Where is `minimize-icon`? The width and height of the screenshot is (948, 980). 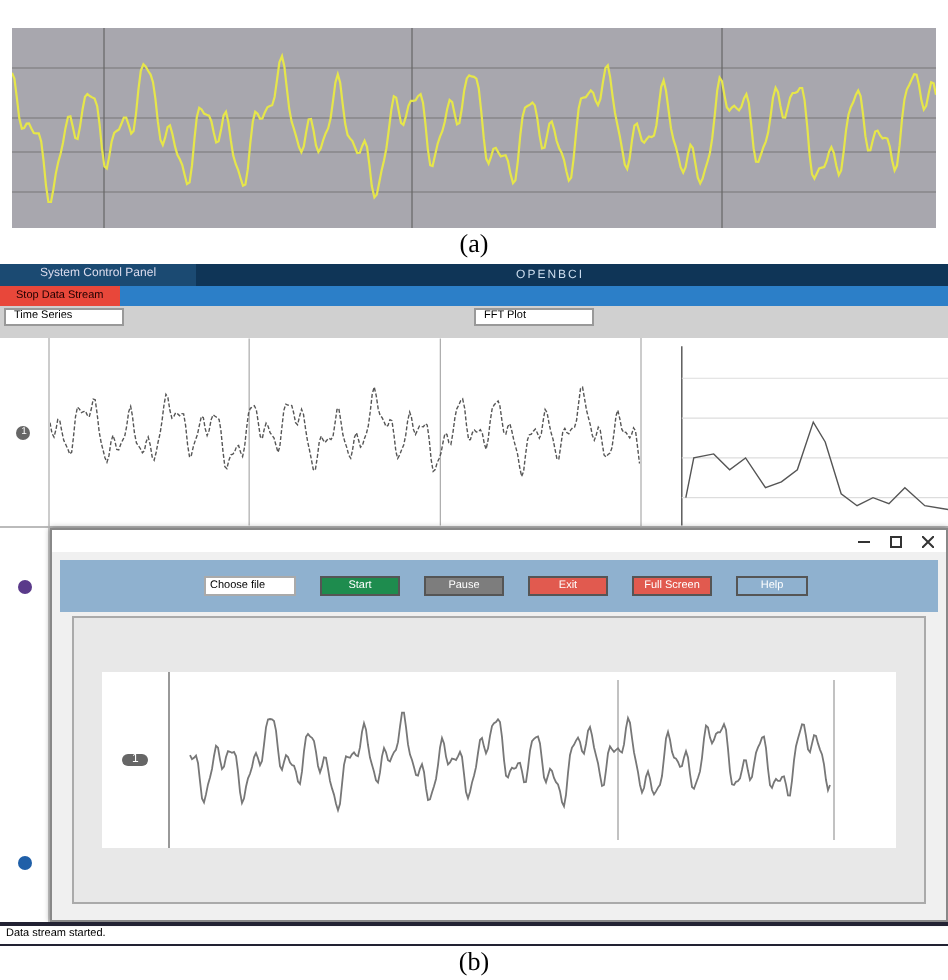 minimize-icon is located at coordinates (864, 541).